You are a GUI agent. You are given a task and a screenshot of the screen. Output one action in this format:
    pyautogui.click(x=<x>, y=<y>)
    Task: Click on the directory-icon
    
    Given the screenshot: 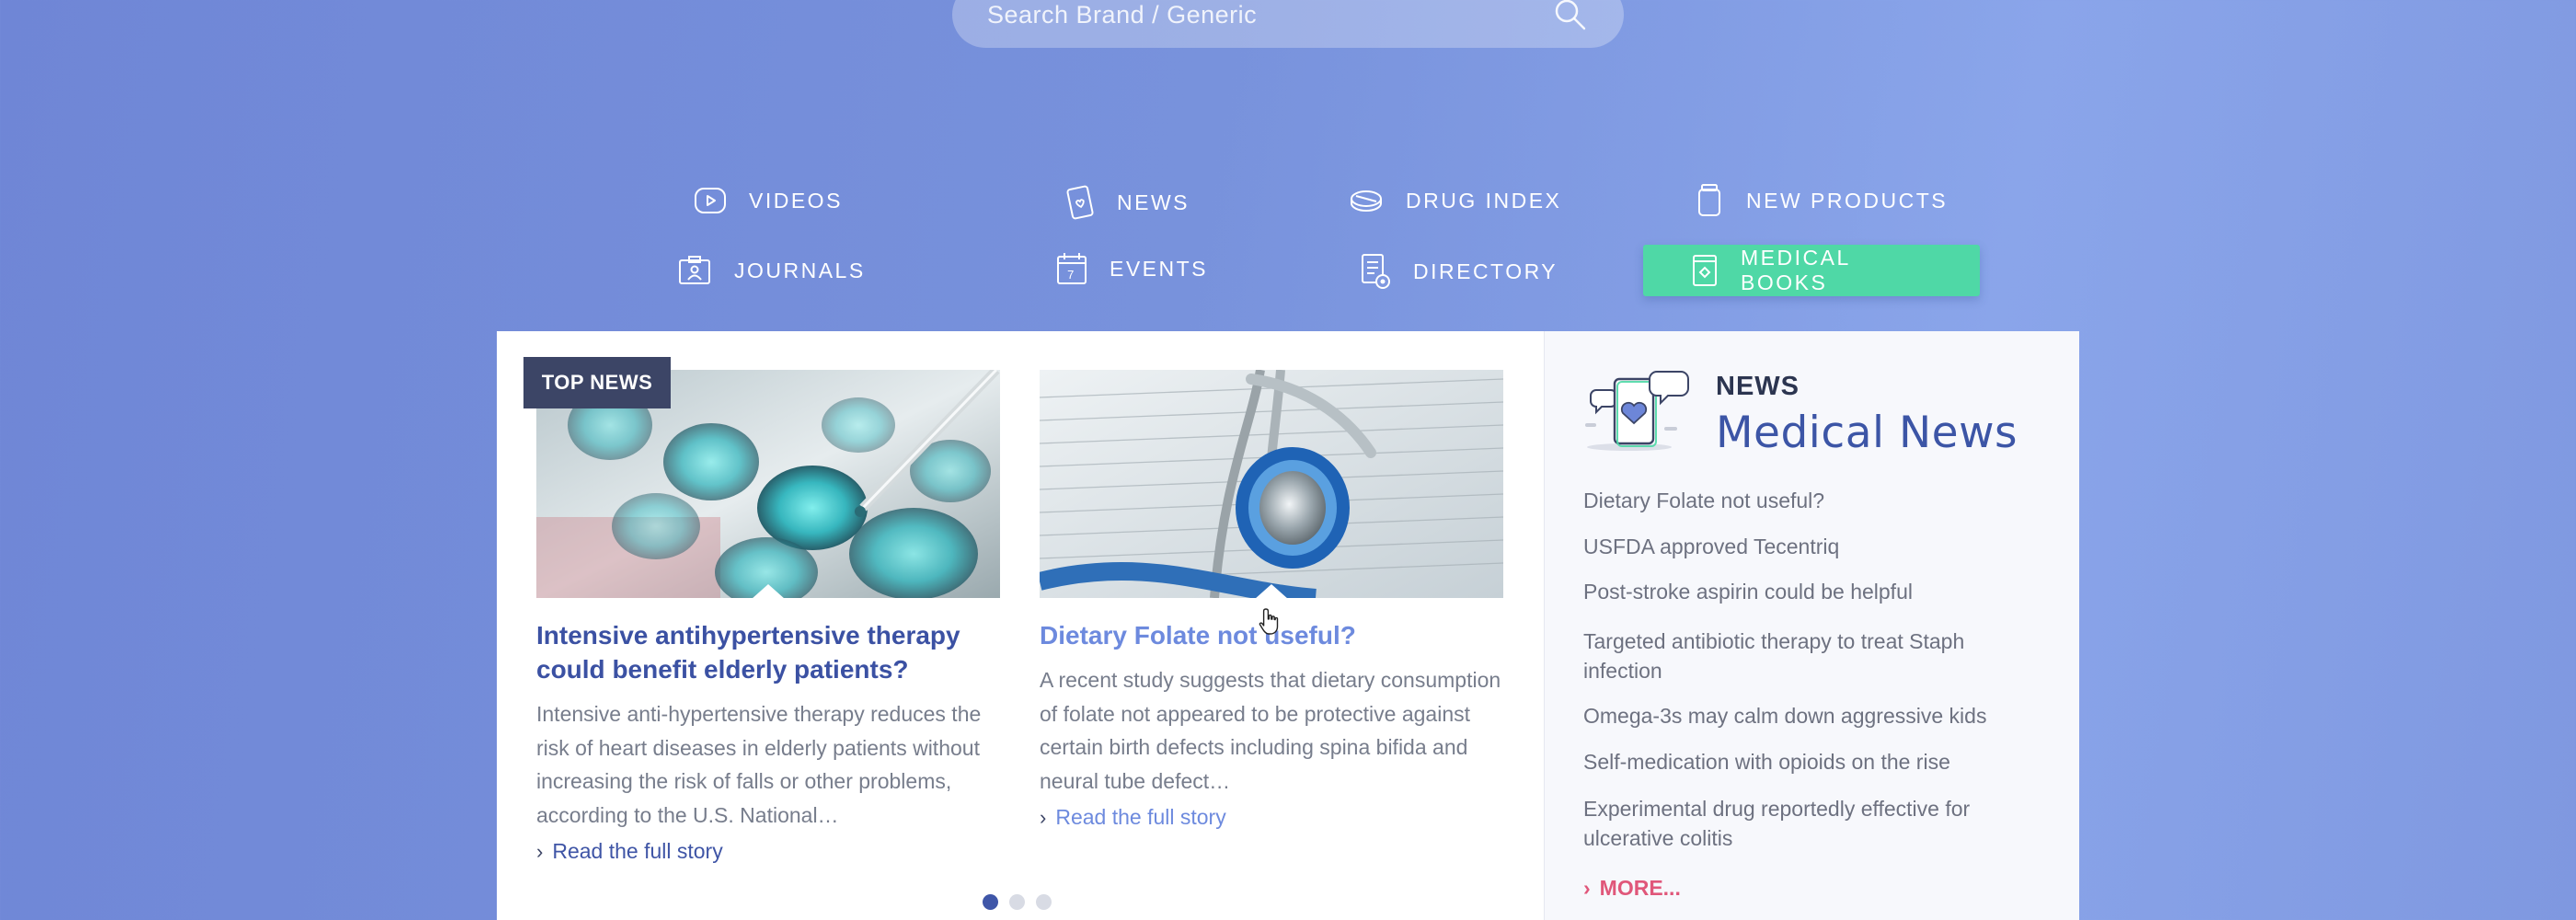 What is the action you would take?
    pyautogui.click(x=1376, y=271)
    